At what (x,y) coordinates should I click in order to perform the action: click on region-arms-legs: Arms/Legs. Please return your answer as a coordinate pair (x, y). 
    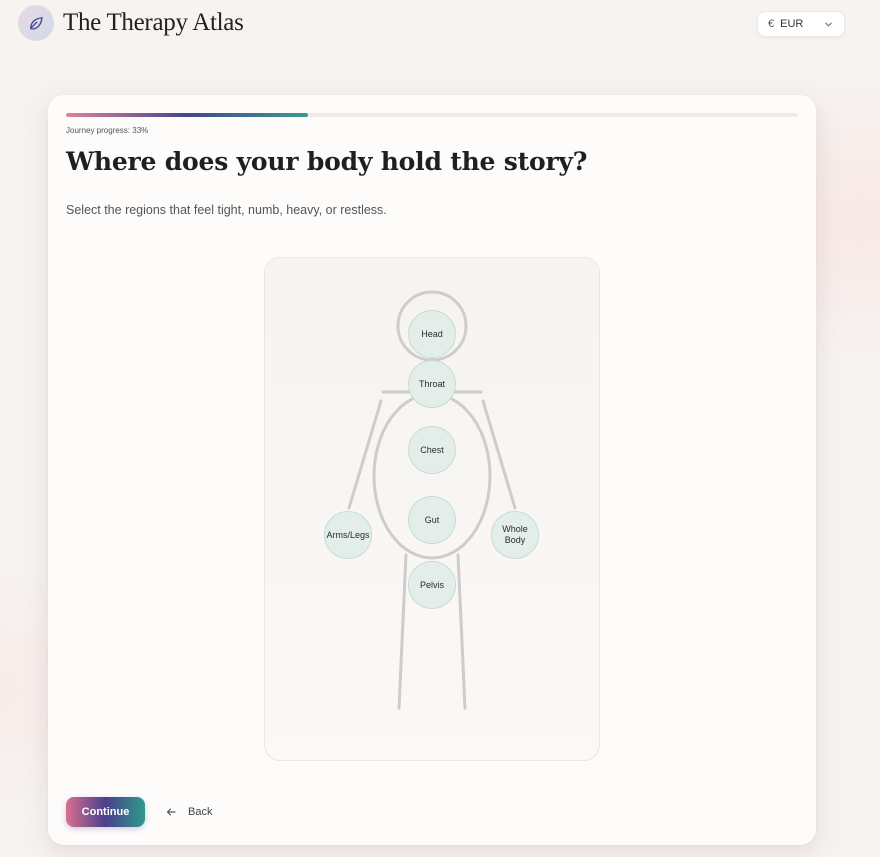
    Looking at the image, I should click on (348, 535).